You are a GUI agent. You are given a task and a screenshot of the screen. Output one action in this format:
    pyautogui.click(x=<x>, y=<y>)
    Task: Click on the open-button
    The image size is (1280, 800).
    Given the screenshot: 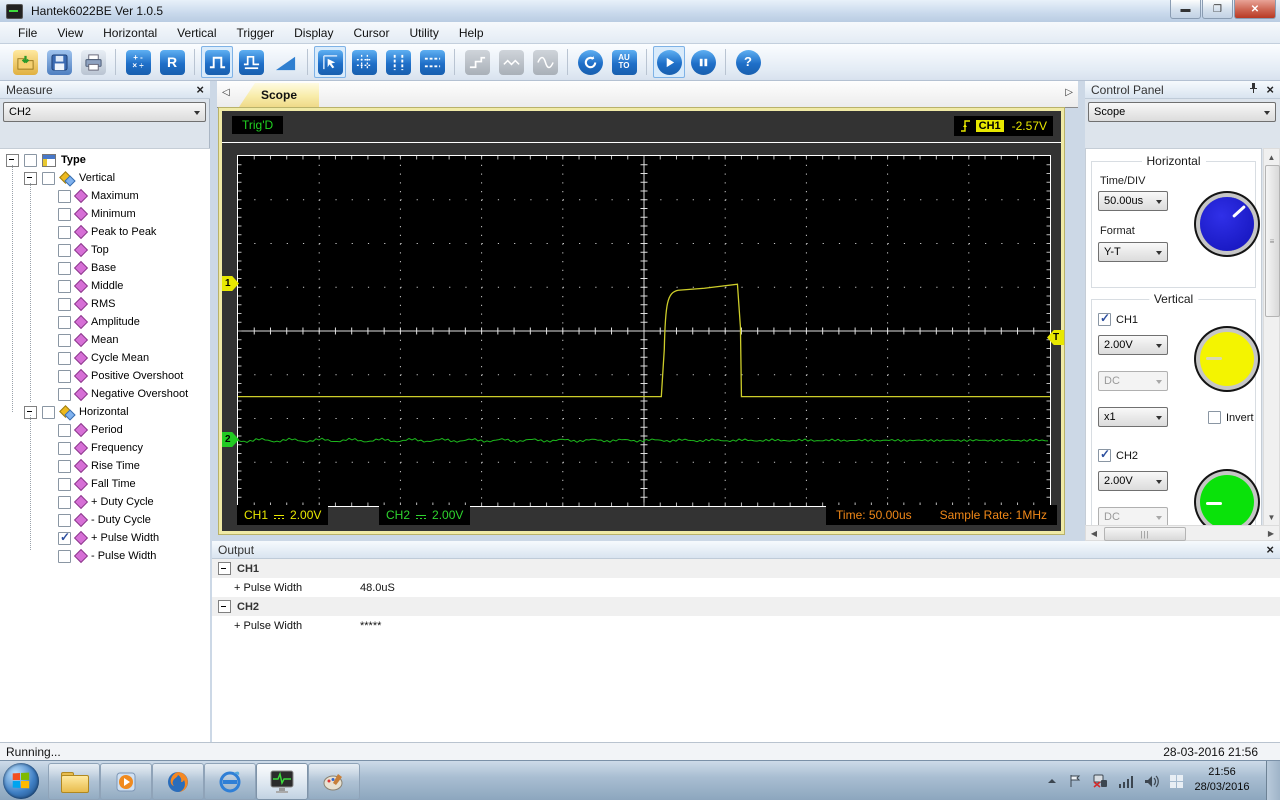 What is the action you would take?
    pyautogui.click(x=25, y=62)
    